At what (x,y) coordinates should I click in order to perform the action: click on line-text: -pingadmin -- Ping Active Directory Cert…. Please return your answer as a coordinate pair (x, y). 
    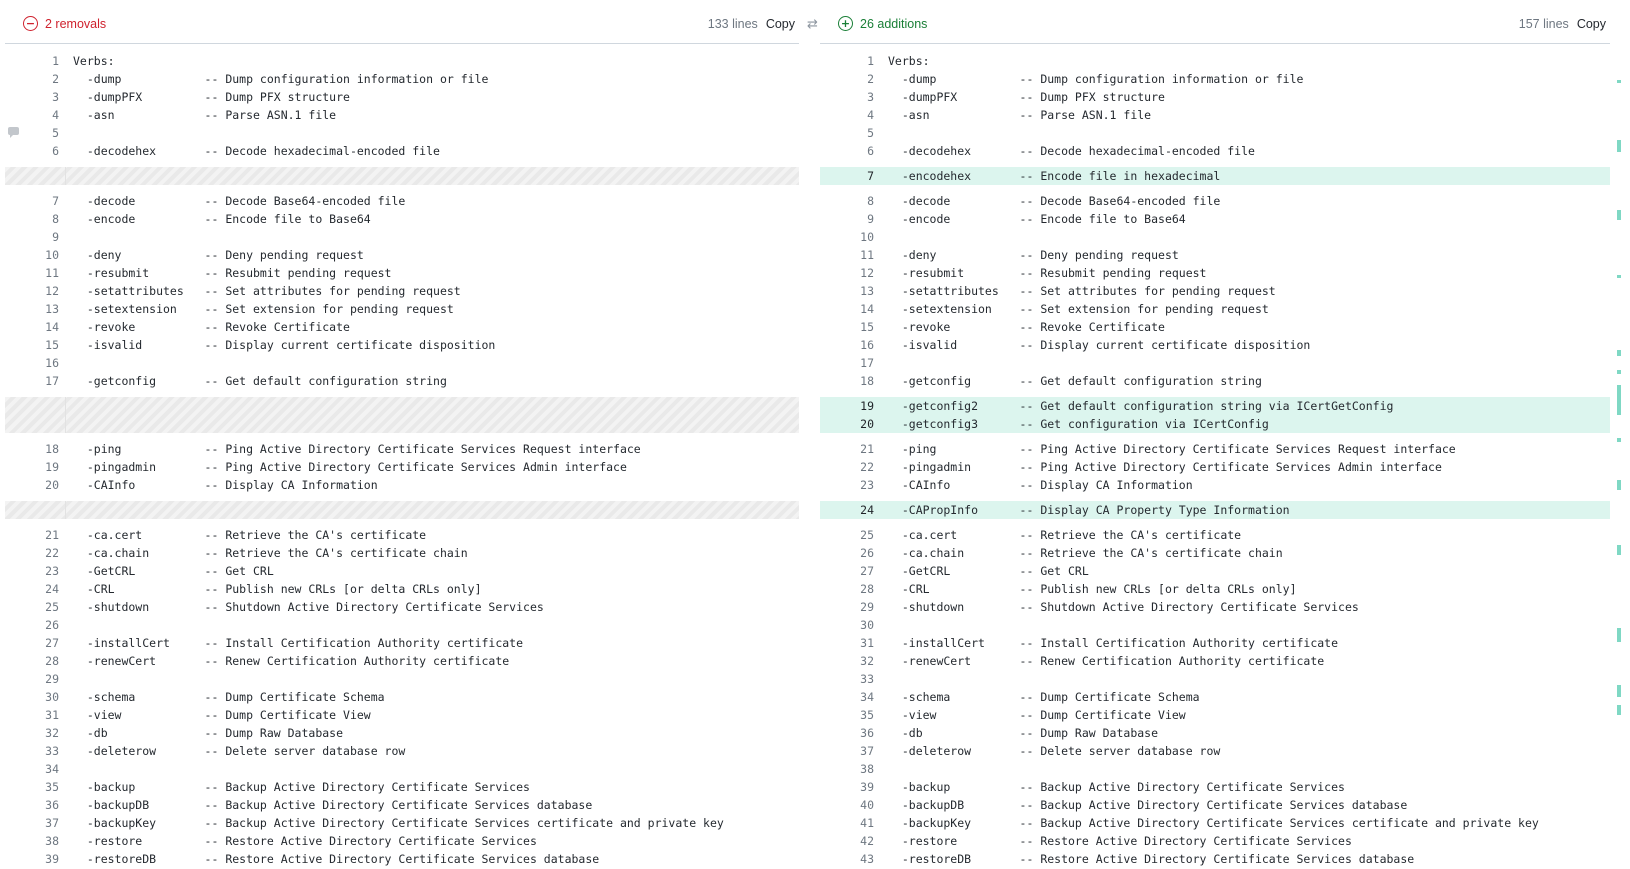
    Looking at the image, I should click on (350, 467).